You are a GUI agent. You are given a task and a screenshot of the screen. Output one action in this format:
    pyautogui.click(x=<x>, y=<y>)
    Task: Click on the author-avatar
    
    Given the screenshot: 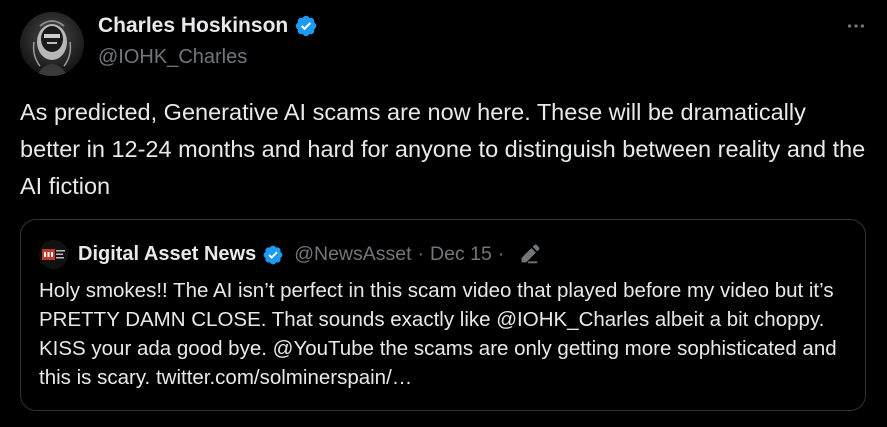 What is the action you would take?
    pyautogui.click(x=52, y=44)
    